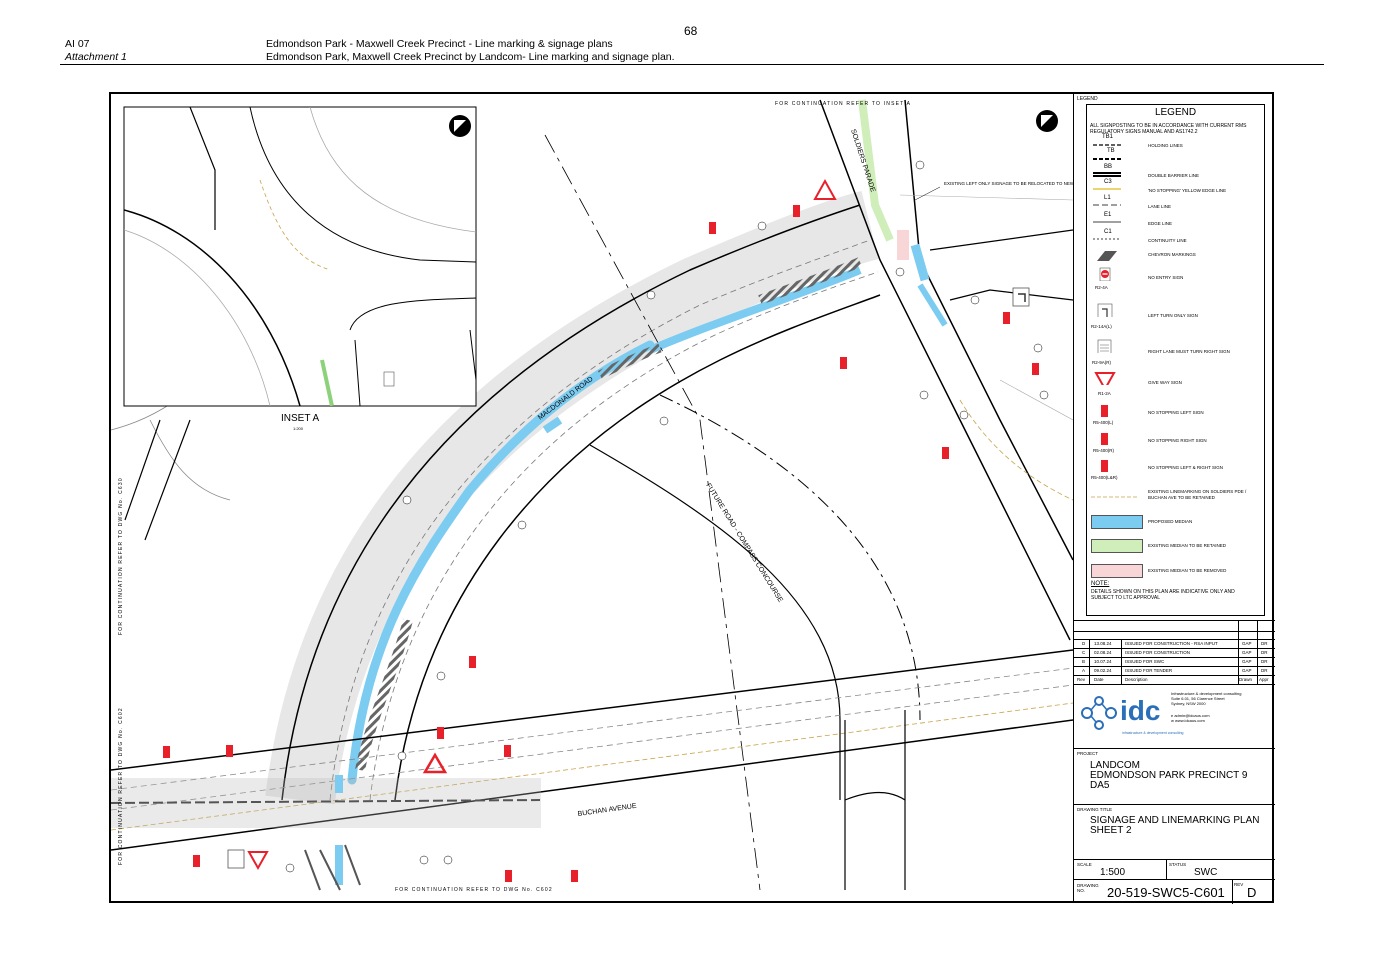  Describe the element at coordinates (744, 543) in the screenshot. I see `future-road-label: FUTURE ROAD - COMPASS CONCOURSE` at that location.